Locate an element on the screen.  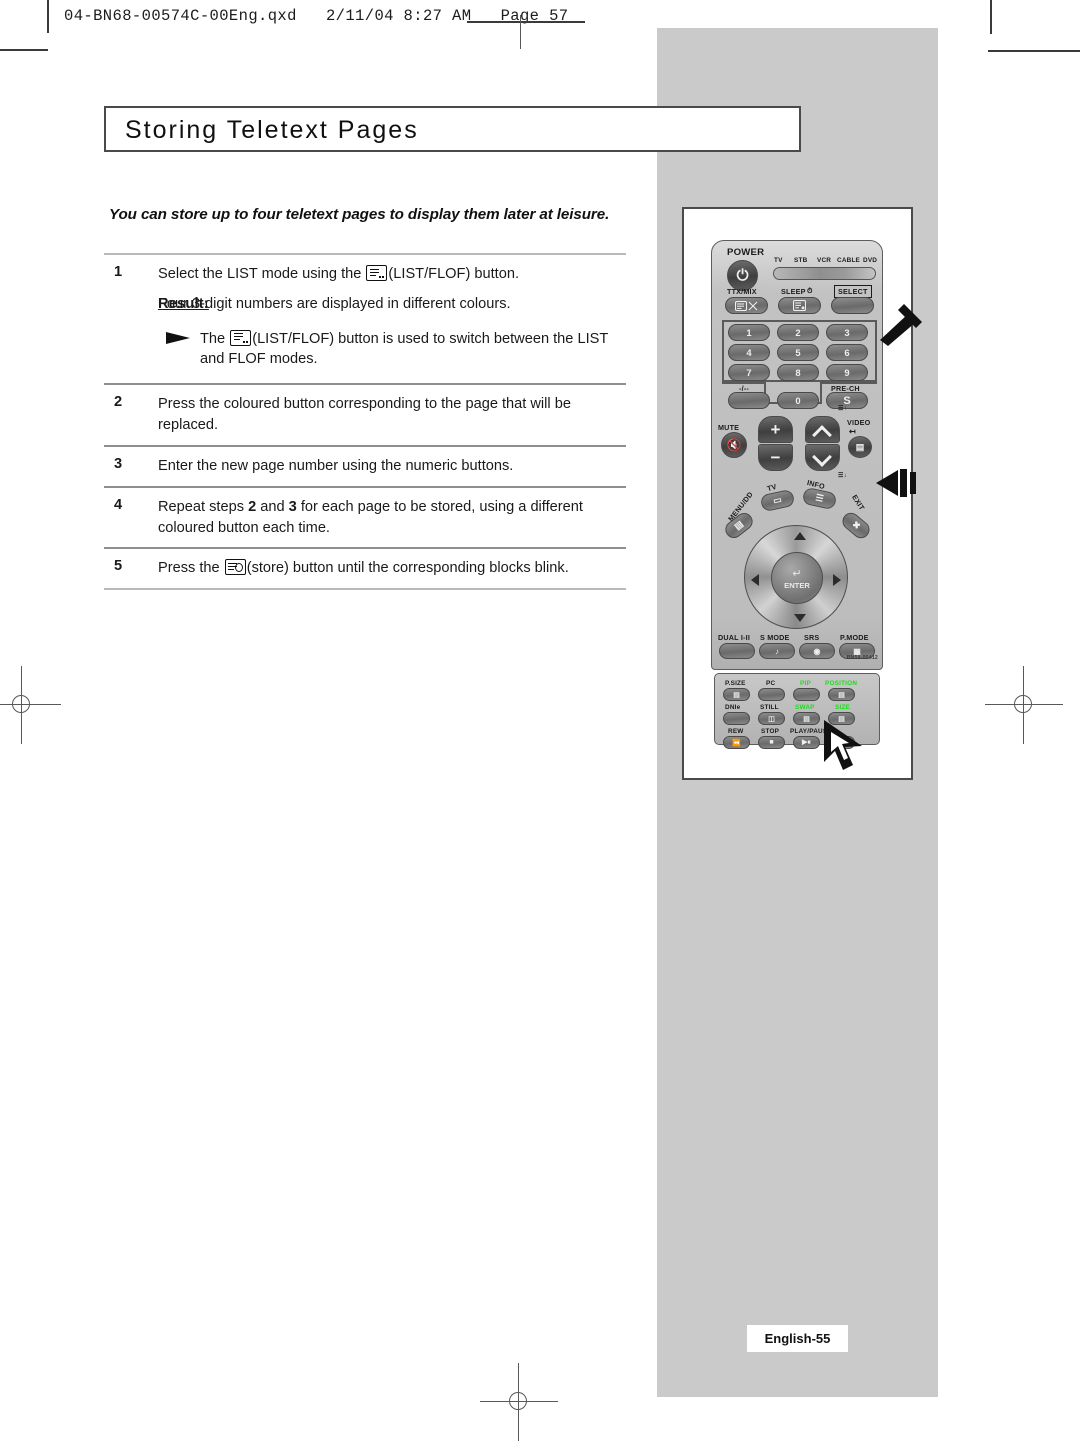
ttx-mix-button is located at coordinates (746, 305).